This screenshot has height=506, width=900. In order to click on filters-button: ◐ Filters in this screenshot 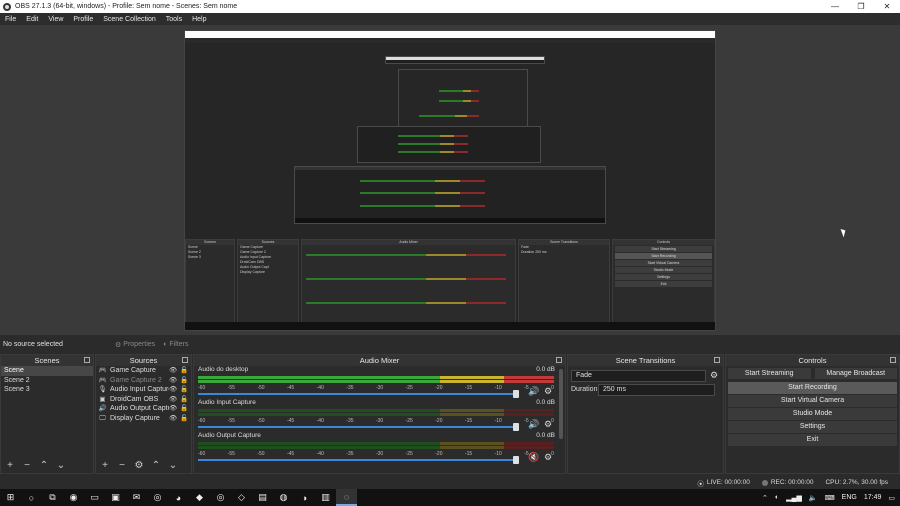, I will do `click(175, 344)`.